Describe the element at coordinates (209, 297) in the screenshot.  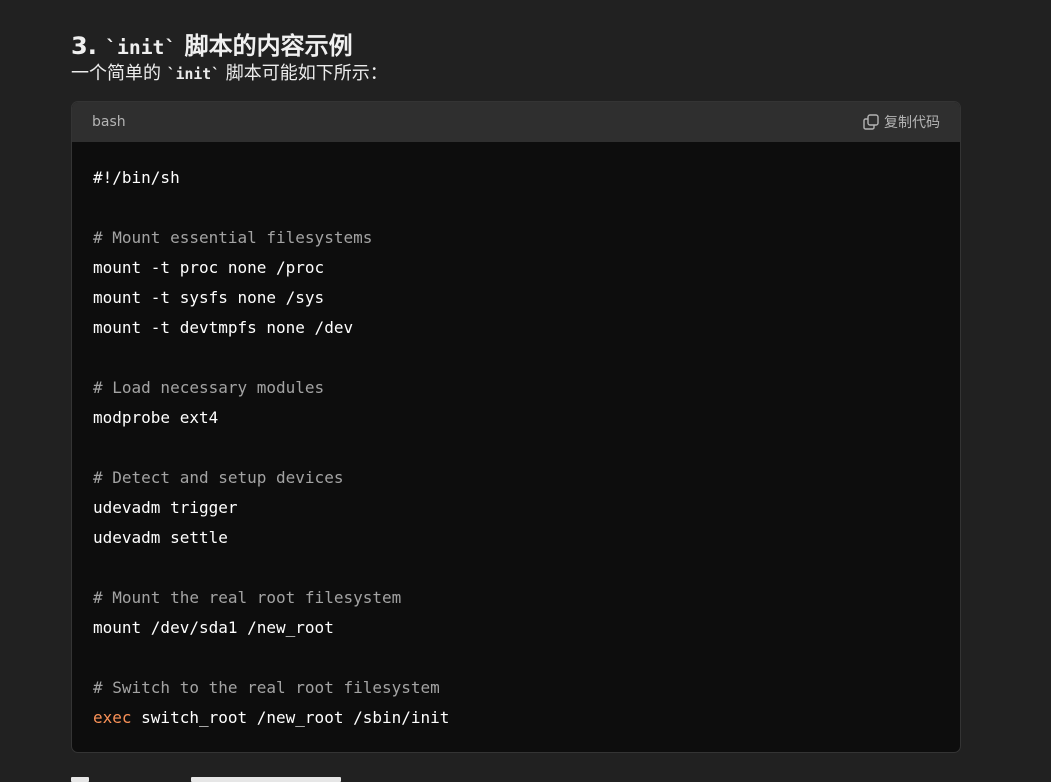
I see `code-line: mount -t sysfs none /sys` at that location.